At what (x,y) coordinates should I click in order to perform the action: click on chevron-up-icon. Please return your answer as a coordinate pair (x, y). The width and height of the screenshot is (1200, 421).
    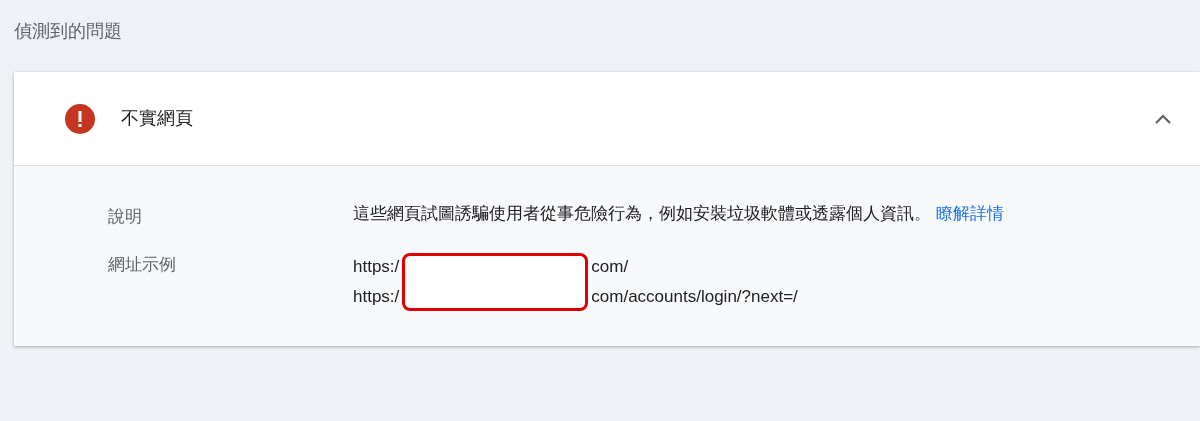
    Looking at the image, I should click on (1163, 118).